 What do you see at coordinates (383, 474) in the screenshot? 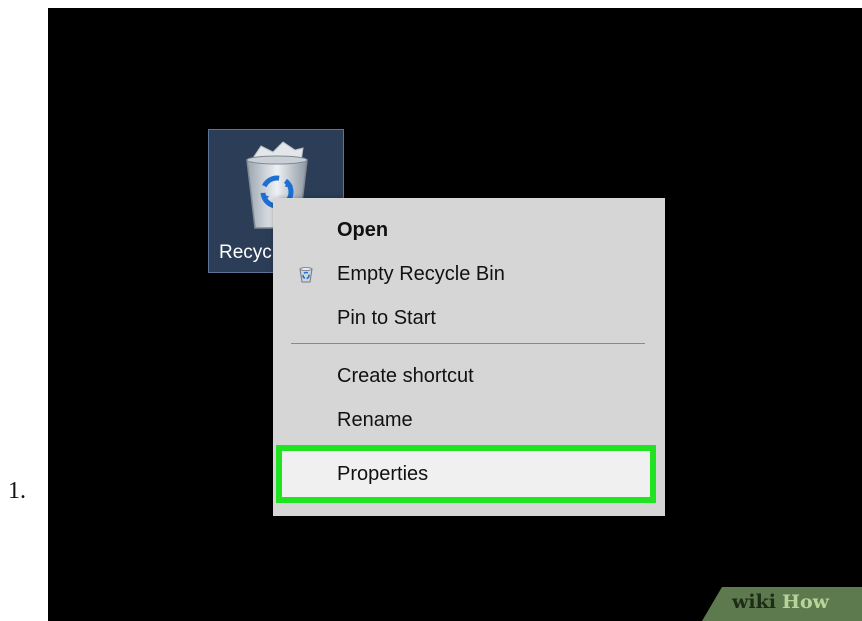
I see `menu-item-label: Properties` at bounding box center [383, 474].